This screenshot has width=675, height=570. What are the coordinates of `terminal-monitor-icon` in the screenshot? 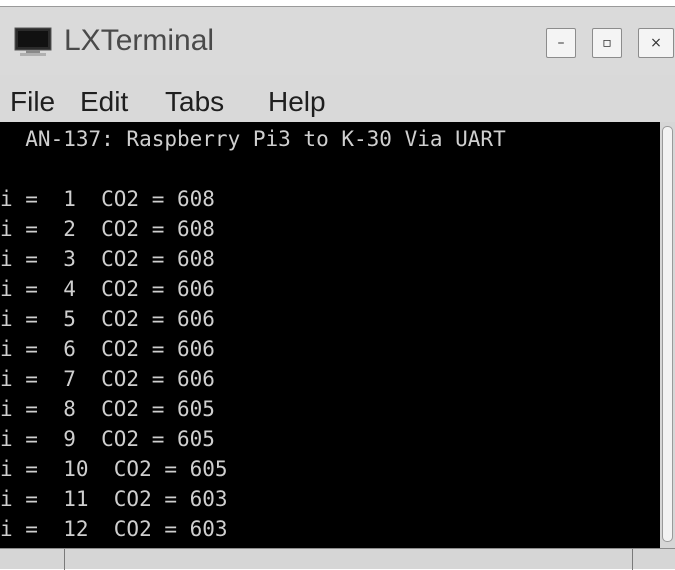 It's located at (33, 41).